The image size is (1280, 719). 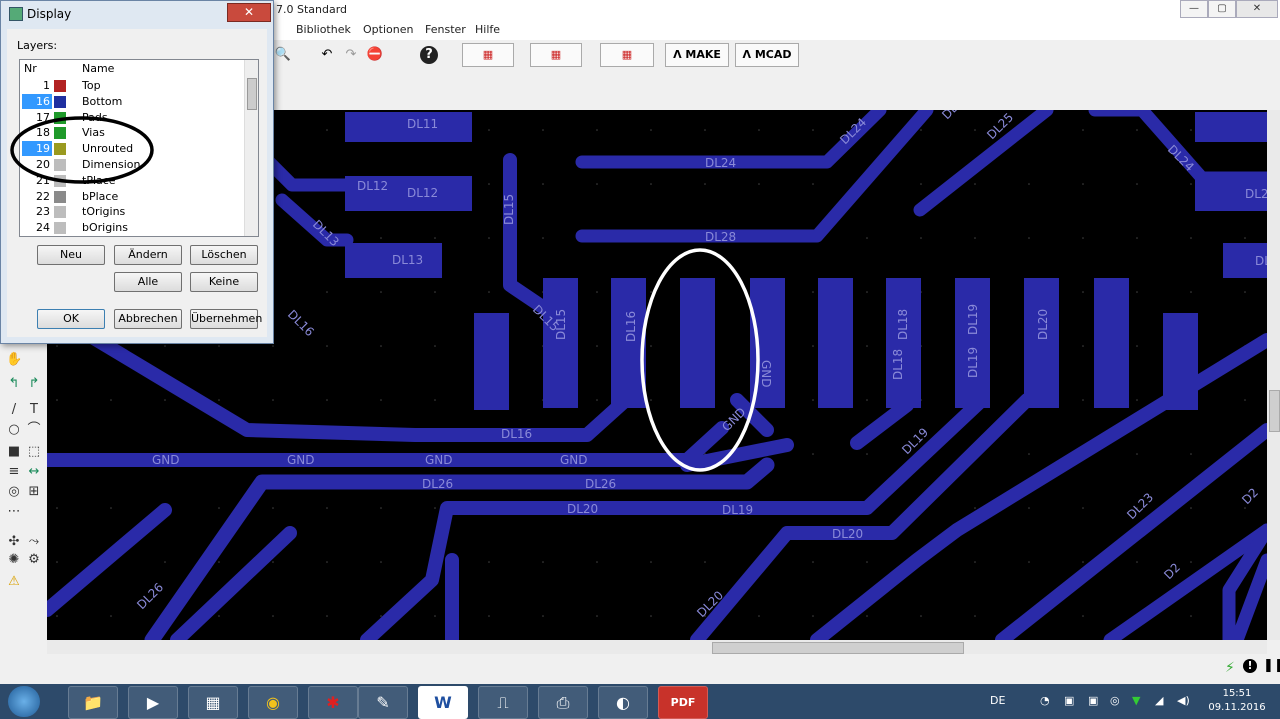 I want to click on info-icon: !, so click(x=1250, y=666).